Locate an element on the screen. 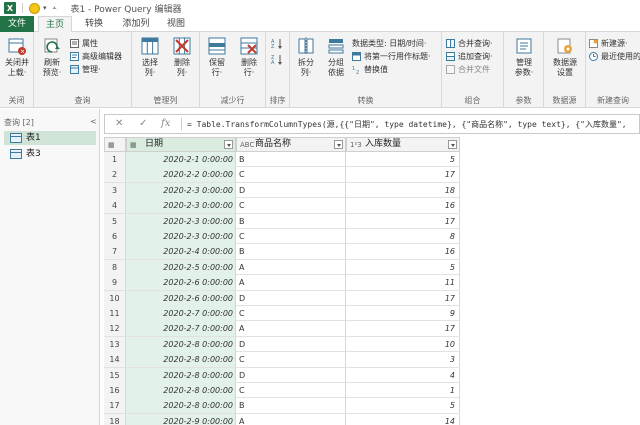 This screenshot has width=640, height=425. table-row: 9 2020-2-6 0:00:00 A 11 is located at coordinates (282, 283).